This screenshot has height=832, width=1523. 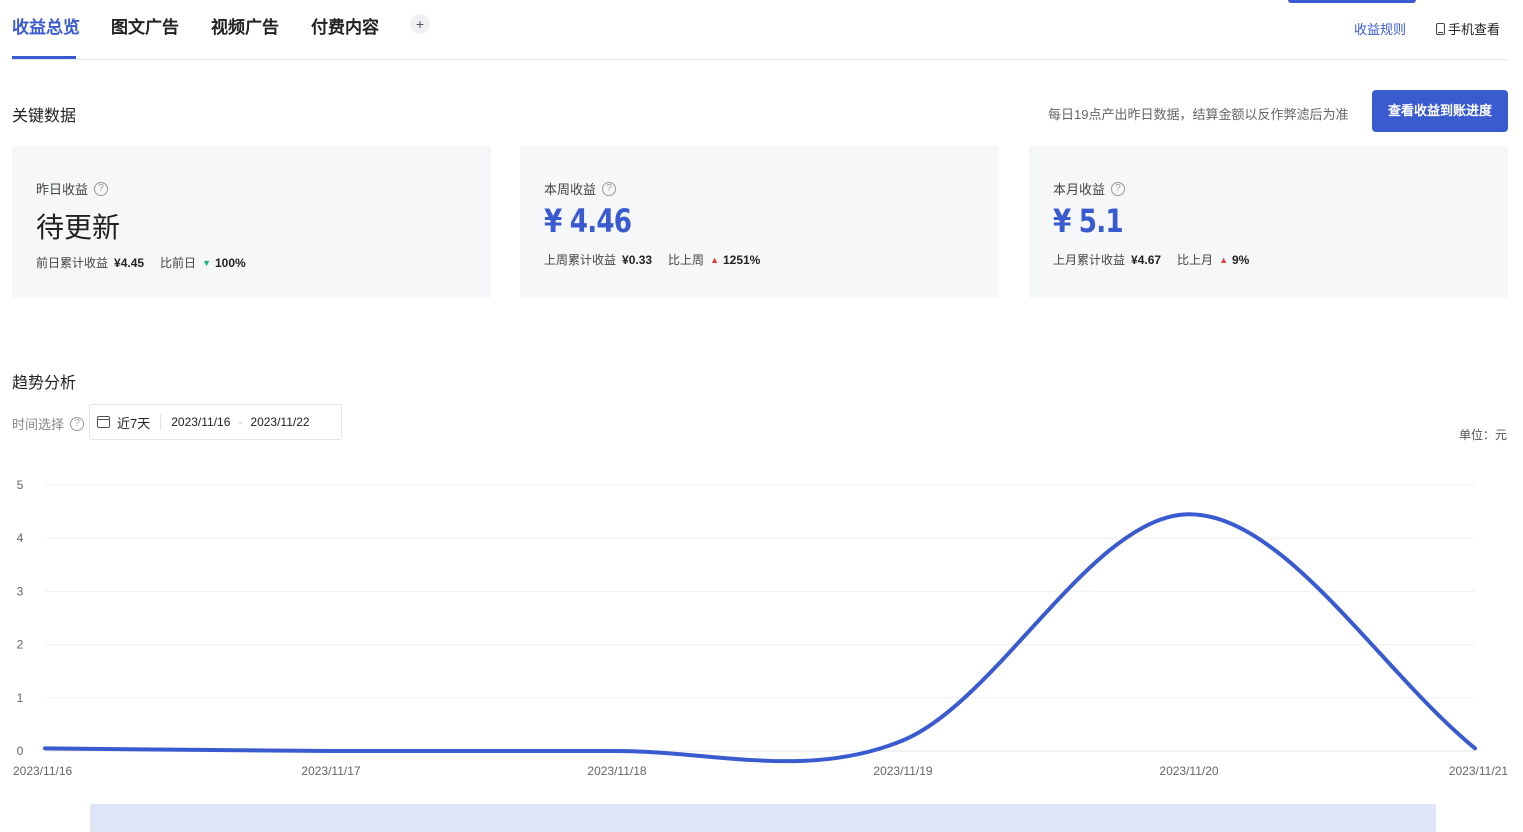 I want to click on card-label: 本周收益, so click(x=570, y=189).